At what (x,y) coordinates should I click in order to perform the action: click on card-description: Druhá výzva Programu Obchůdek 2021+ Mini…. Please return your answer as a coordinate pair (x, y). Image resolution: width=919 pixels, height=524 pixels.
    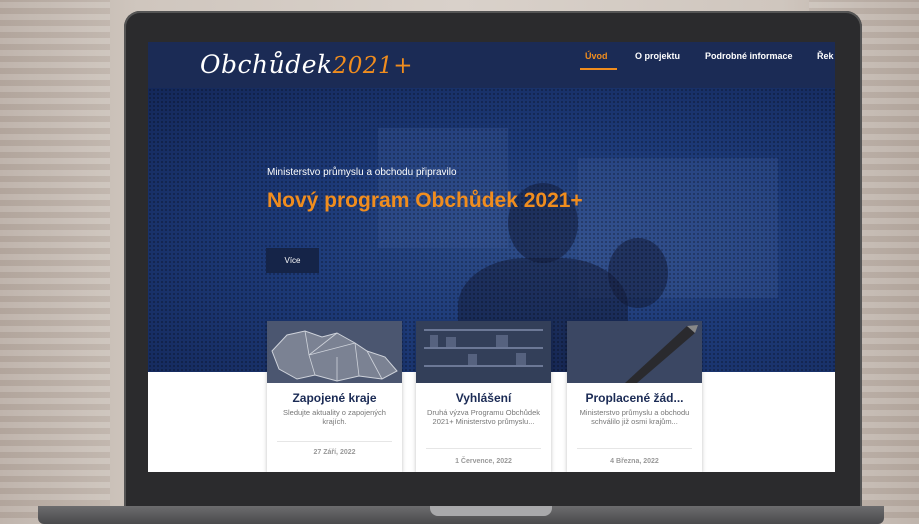
    Looking at the image, I should click on (483, 417).